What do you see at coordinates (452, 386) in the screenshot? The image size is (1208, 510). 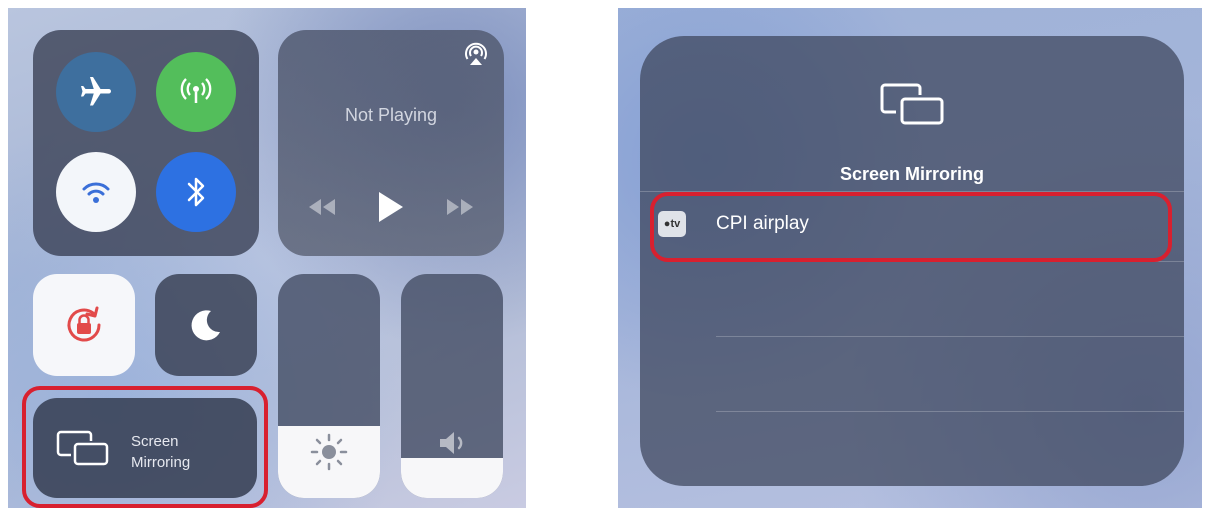 I see `volume-slider` at bounding box center [452, 386].